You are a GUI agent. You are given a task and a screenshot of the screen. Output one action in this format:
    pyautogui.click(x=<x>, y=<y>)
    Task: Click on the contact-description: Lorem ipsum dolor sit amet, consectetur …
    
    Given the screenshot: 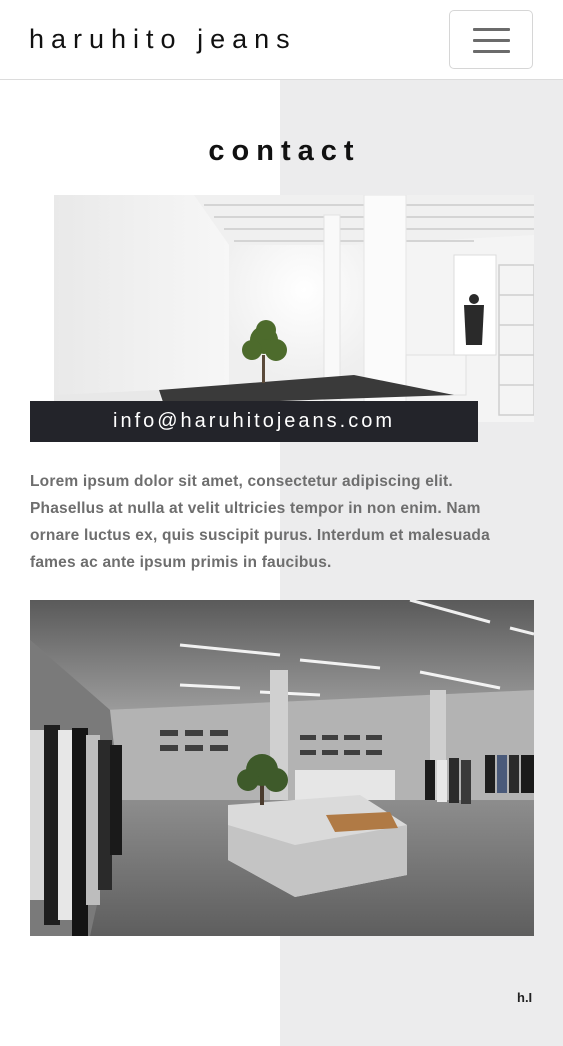 What is the action you would take?
    pyautogui.click(x=260, y=522)
    